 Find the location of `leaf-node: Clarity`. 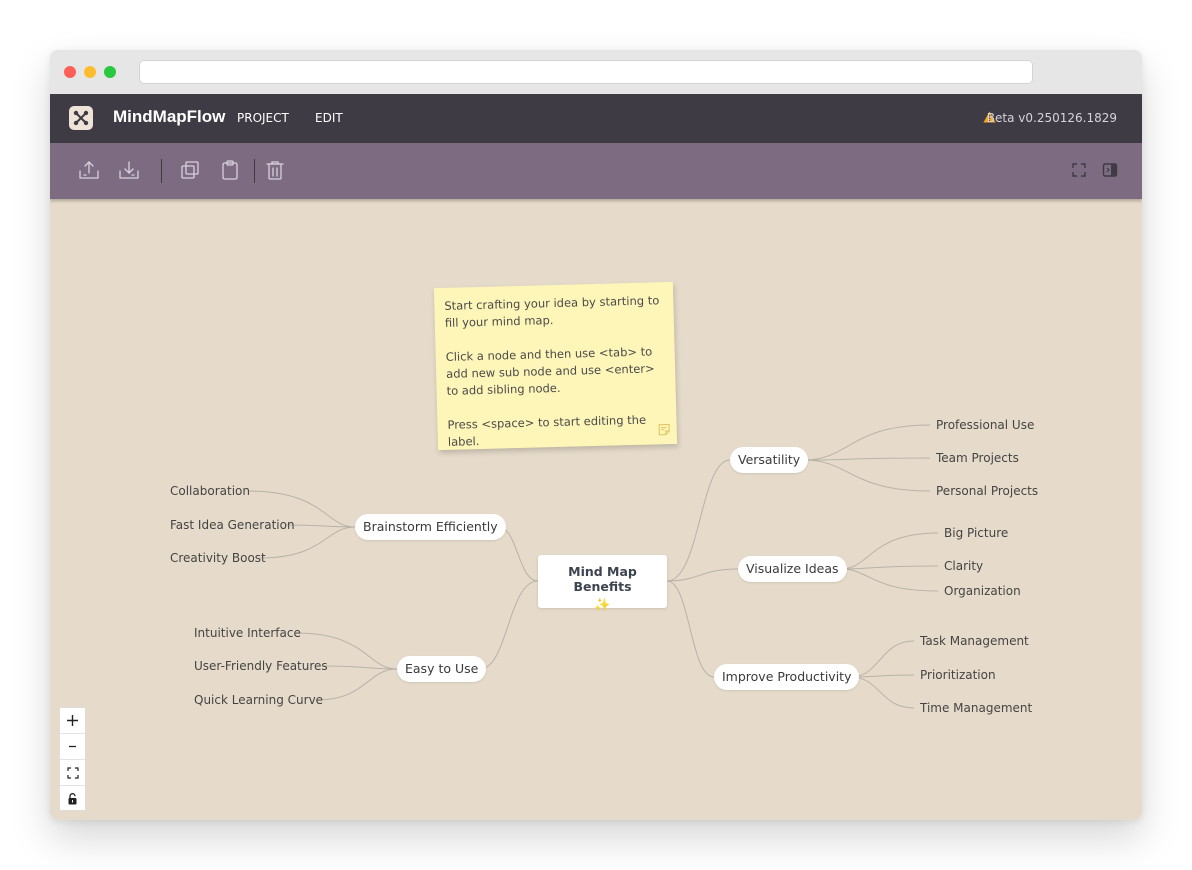

leaf-node: Clarity is located at coordinates (963, 566).